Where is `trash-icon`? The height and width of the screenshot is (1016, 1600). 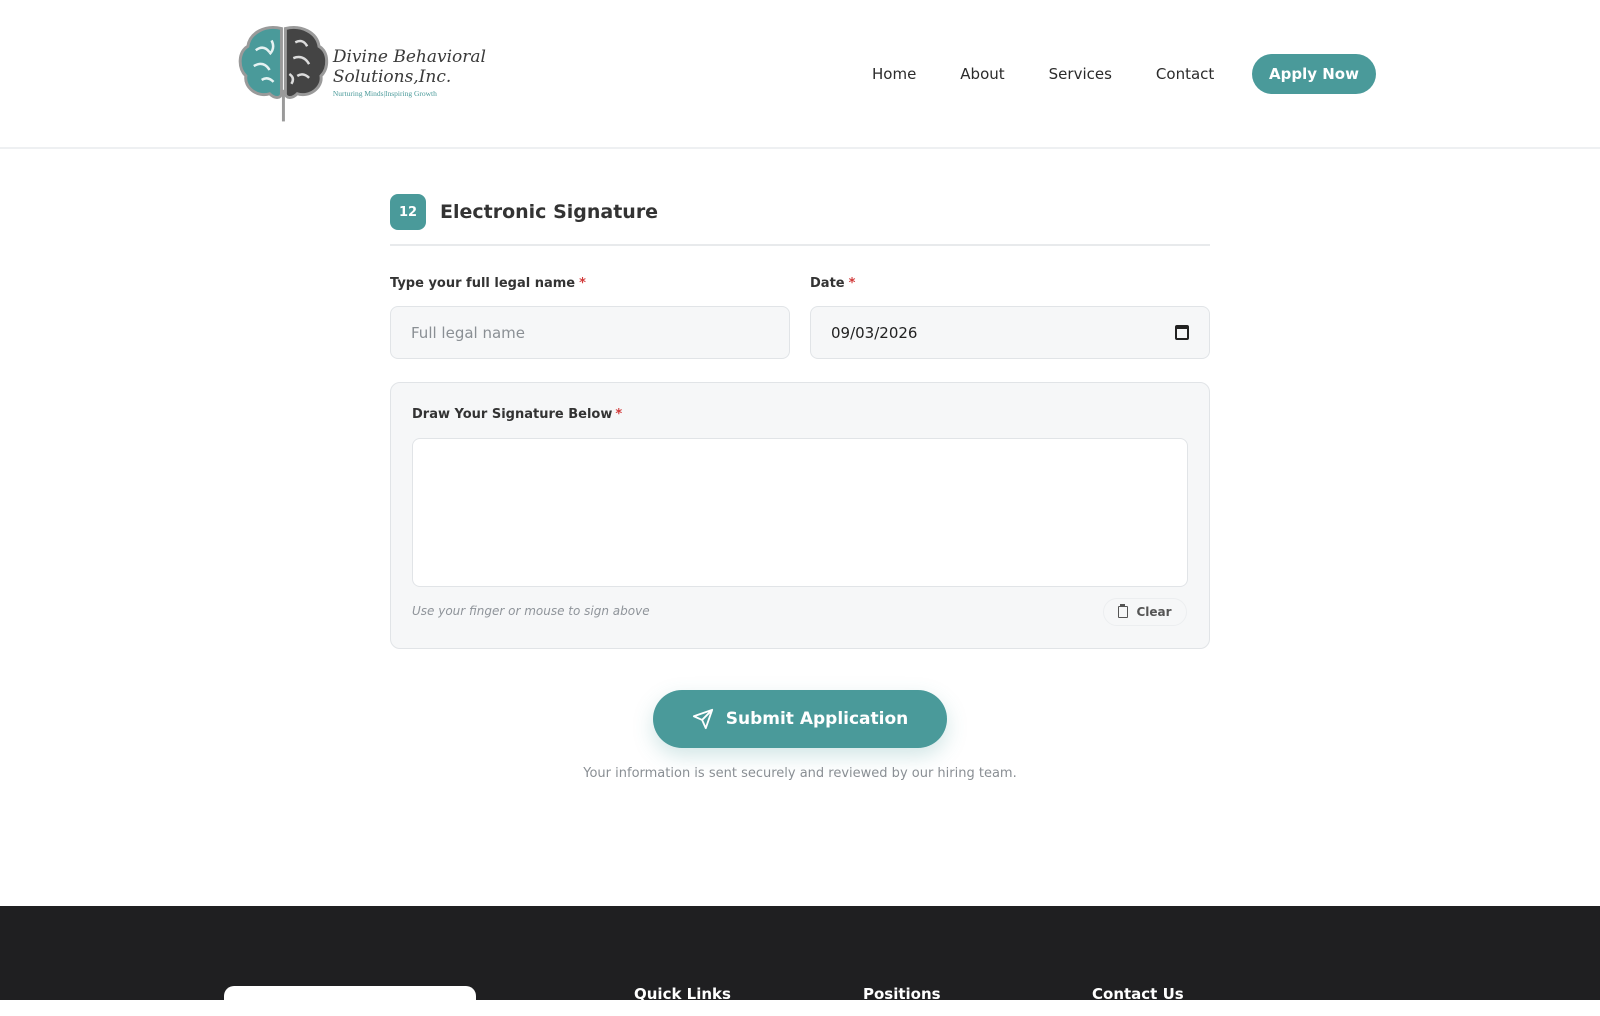
trash-icon is located at coordinates (1123, 611).